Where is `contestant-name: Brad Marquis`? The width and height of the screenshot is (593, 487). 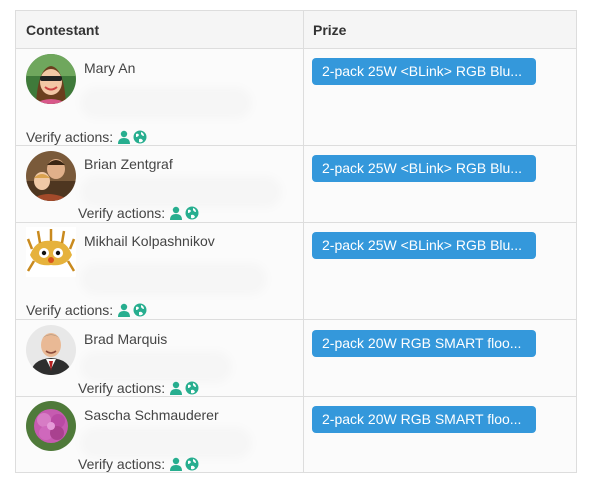 contestant-name: Brad Marquis is located at coordinates (126, 339).